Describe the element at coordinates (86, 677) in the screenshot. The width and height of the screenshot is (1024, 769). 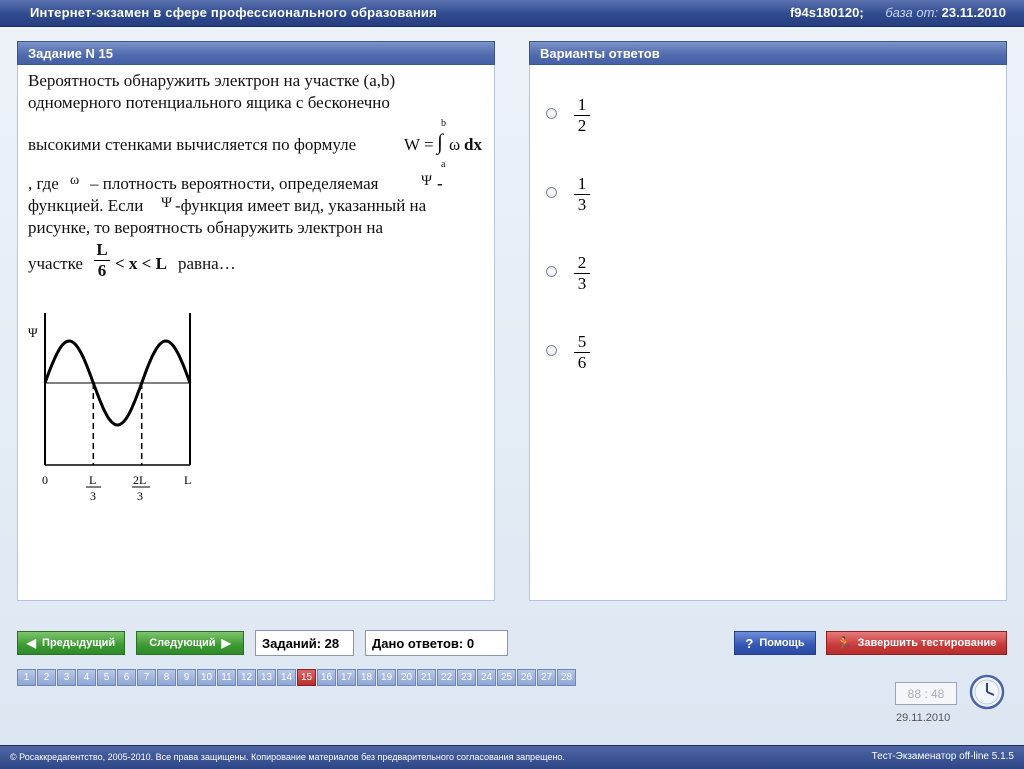
I see `page-button-4: 4` at that location.